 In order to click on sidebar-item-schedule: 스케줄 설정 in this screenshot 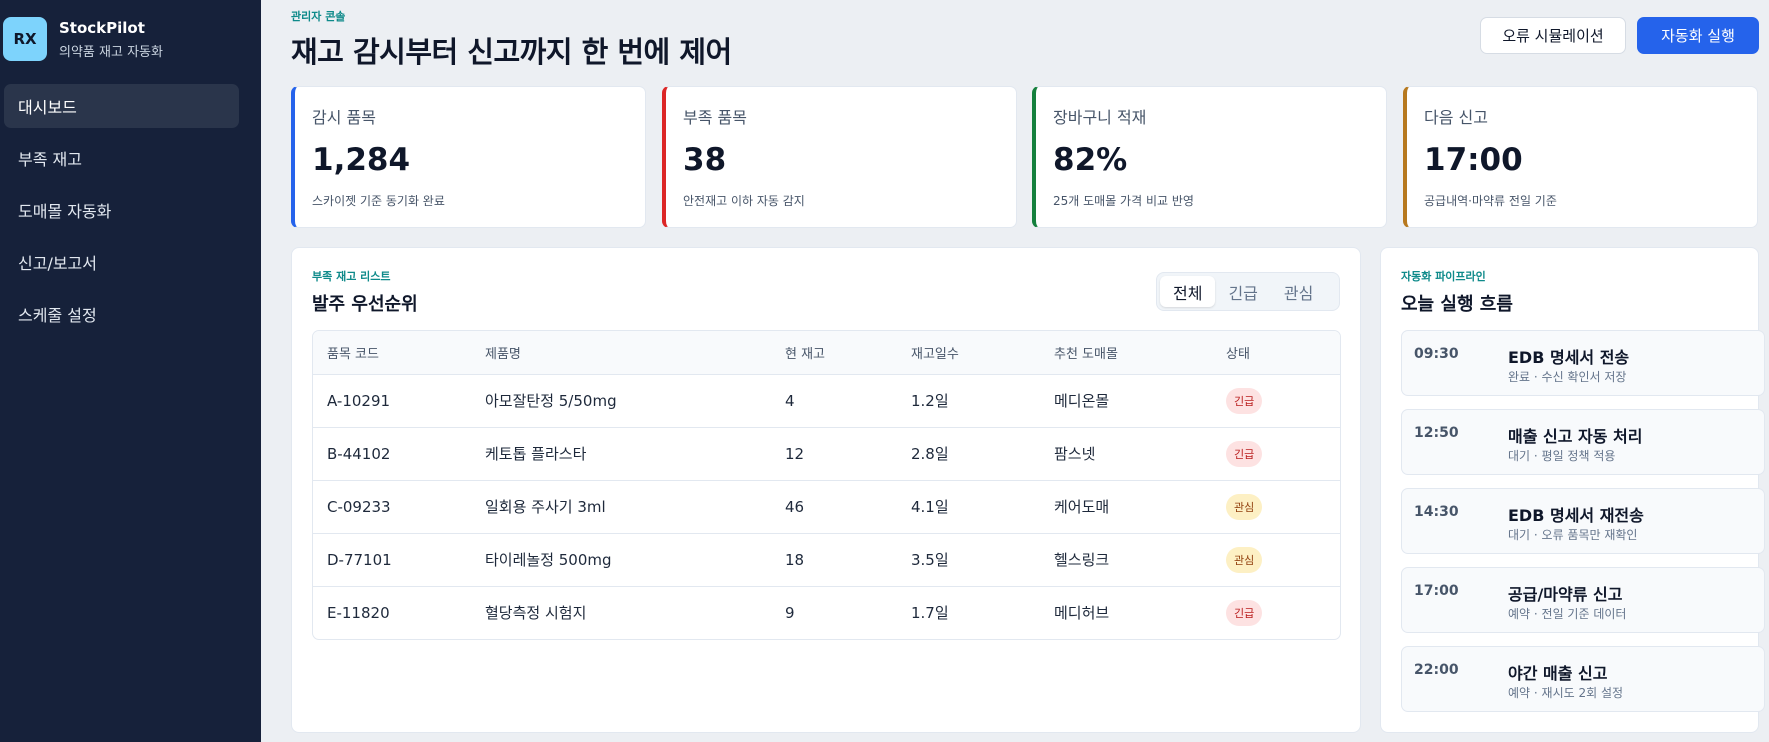, I will do `click(121, 314)`.